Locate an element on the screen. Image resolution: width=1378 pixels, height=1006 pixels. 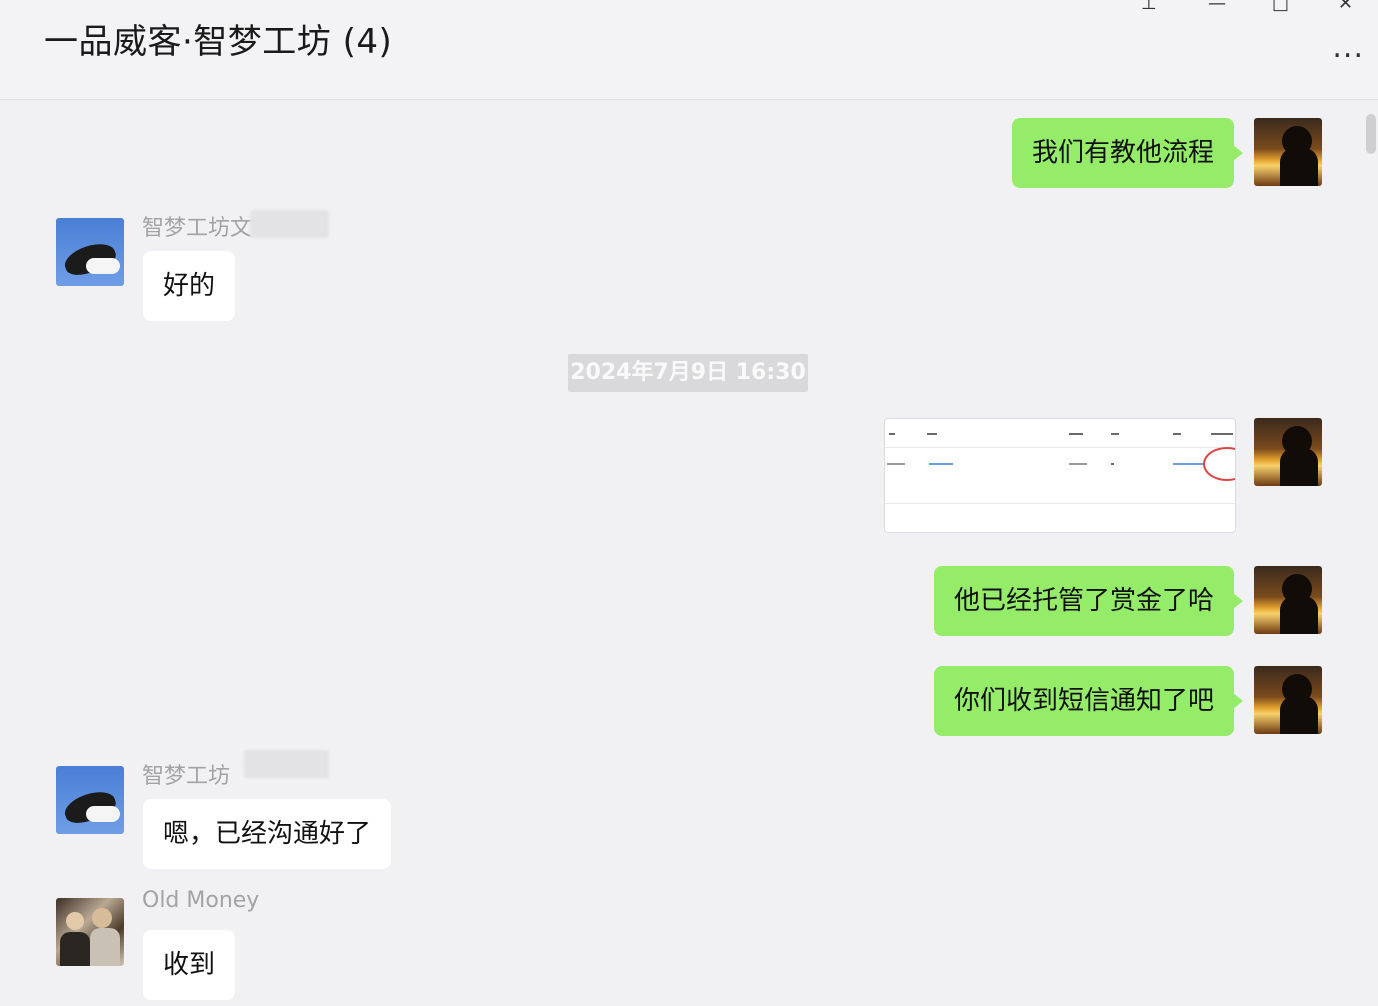
scrollbar-thumb is located at coordinates (1371, 134).